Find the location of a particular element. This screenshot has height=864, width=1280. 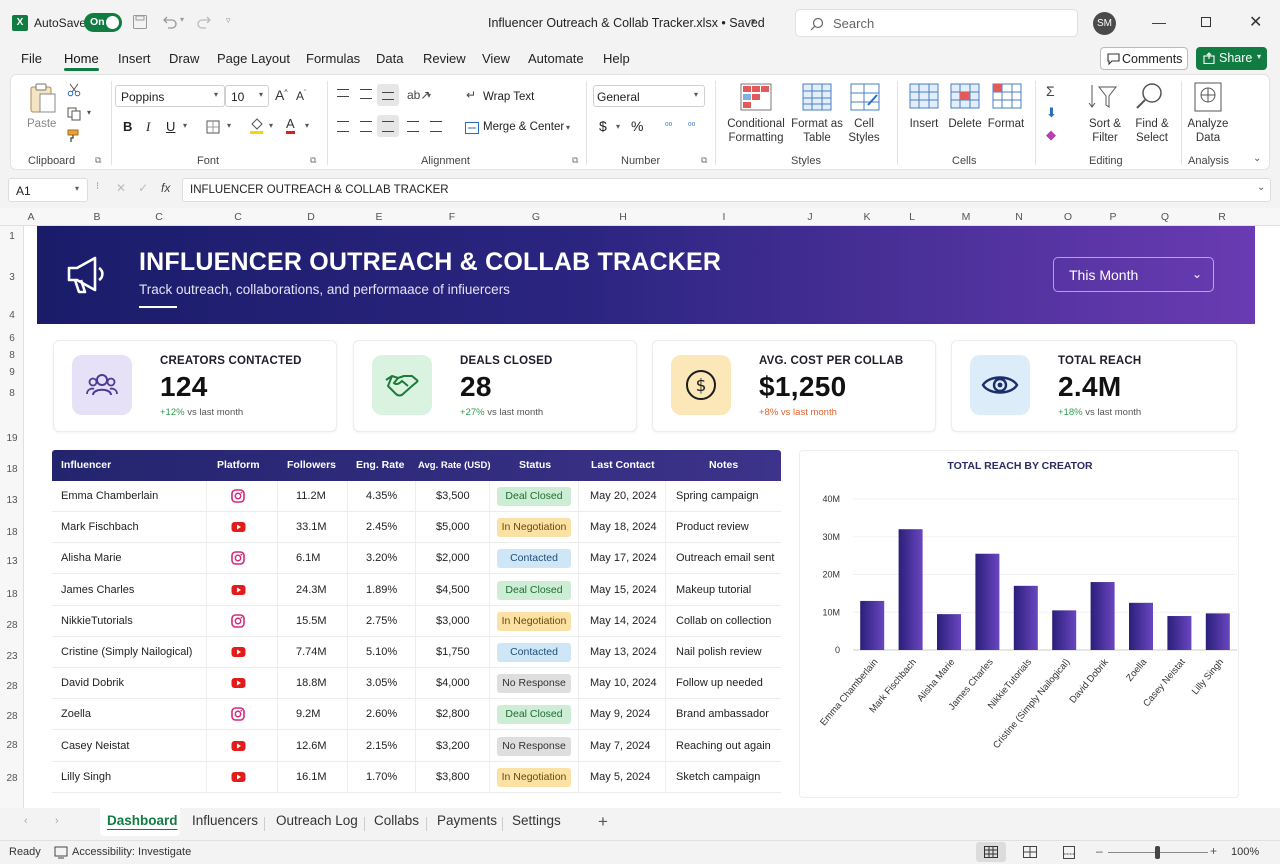

number-format-select: General ▾ is located at coordinates (649, 96).